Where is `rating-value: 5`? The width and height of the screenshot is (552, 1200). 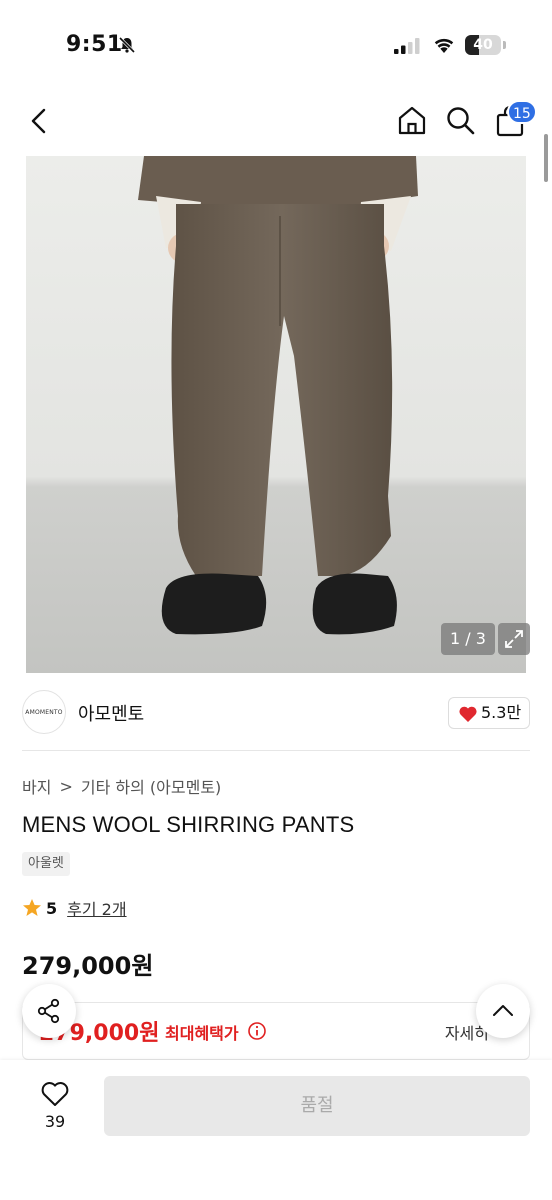 rating-value: 5 is located at coordinates (52, 908).